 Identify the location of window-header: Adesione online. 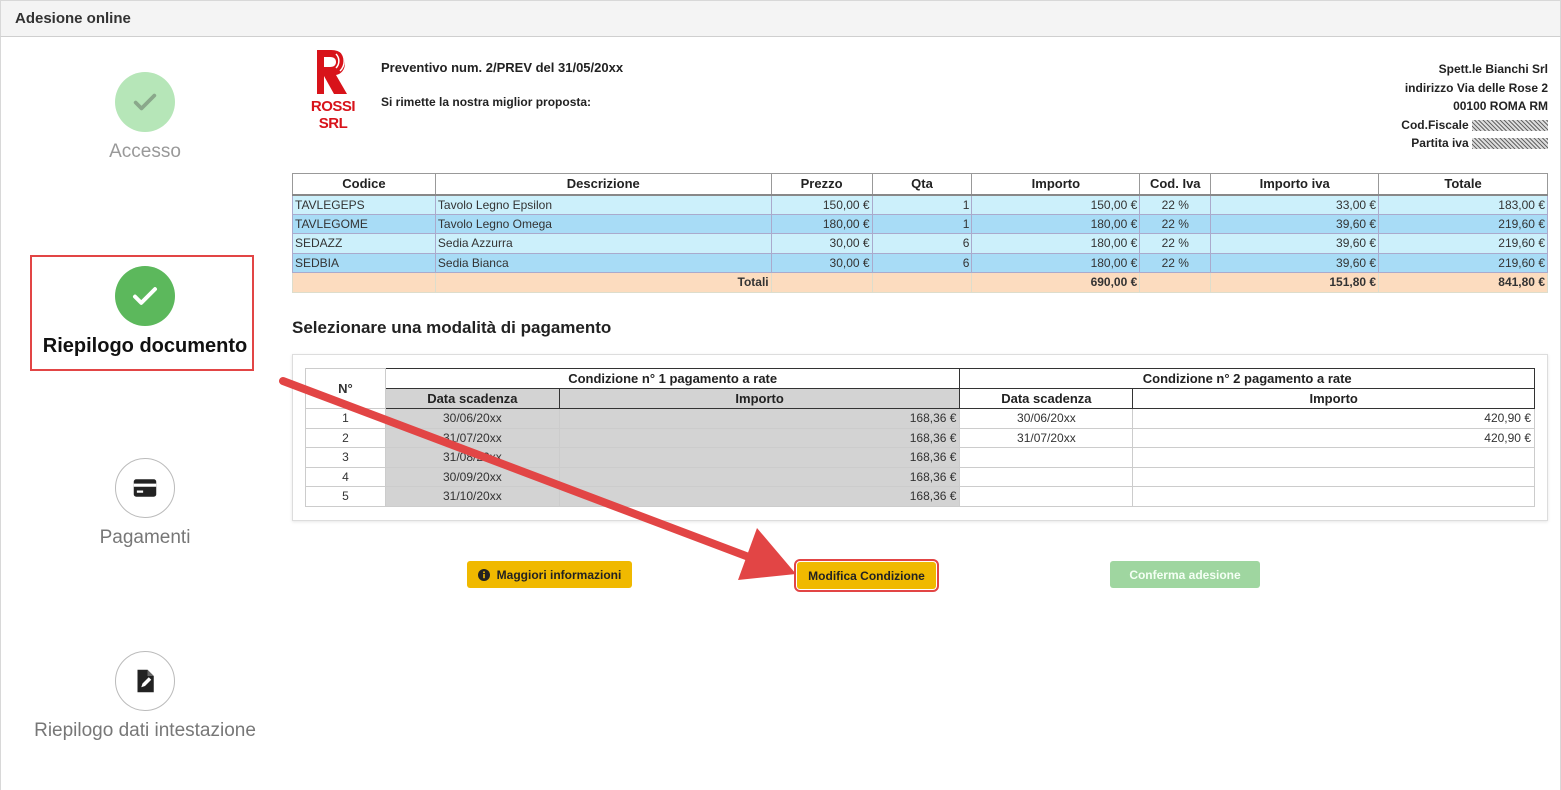
(780, 18).